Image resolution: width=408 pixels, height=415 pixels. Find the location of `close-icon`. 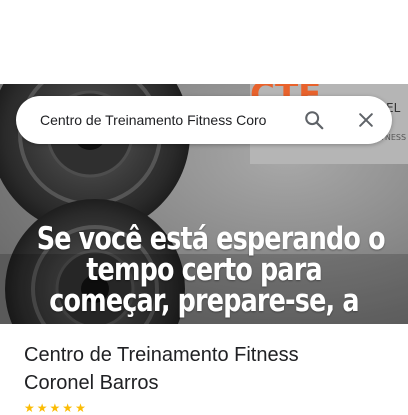

close-icon is located at coordinates (366, 120).